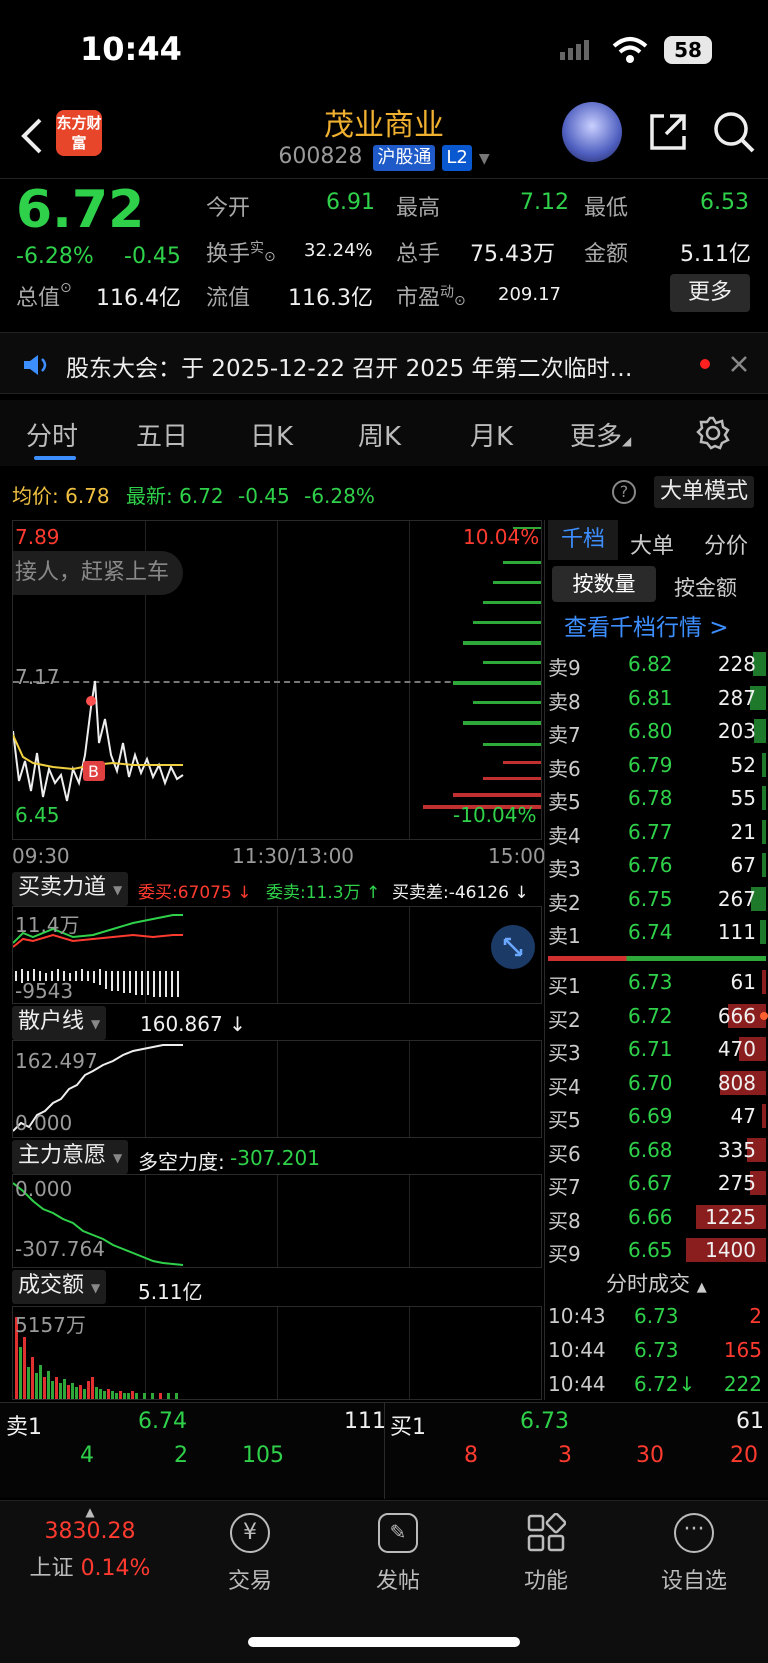 This screenshot has height=1663, width=768. I want to click on trades-title: 分时成交 ▲, so click(656, 1283).